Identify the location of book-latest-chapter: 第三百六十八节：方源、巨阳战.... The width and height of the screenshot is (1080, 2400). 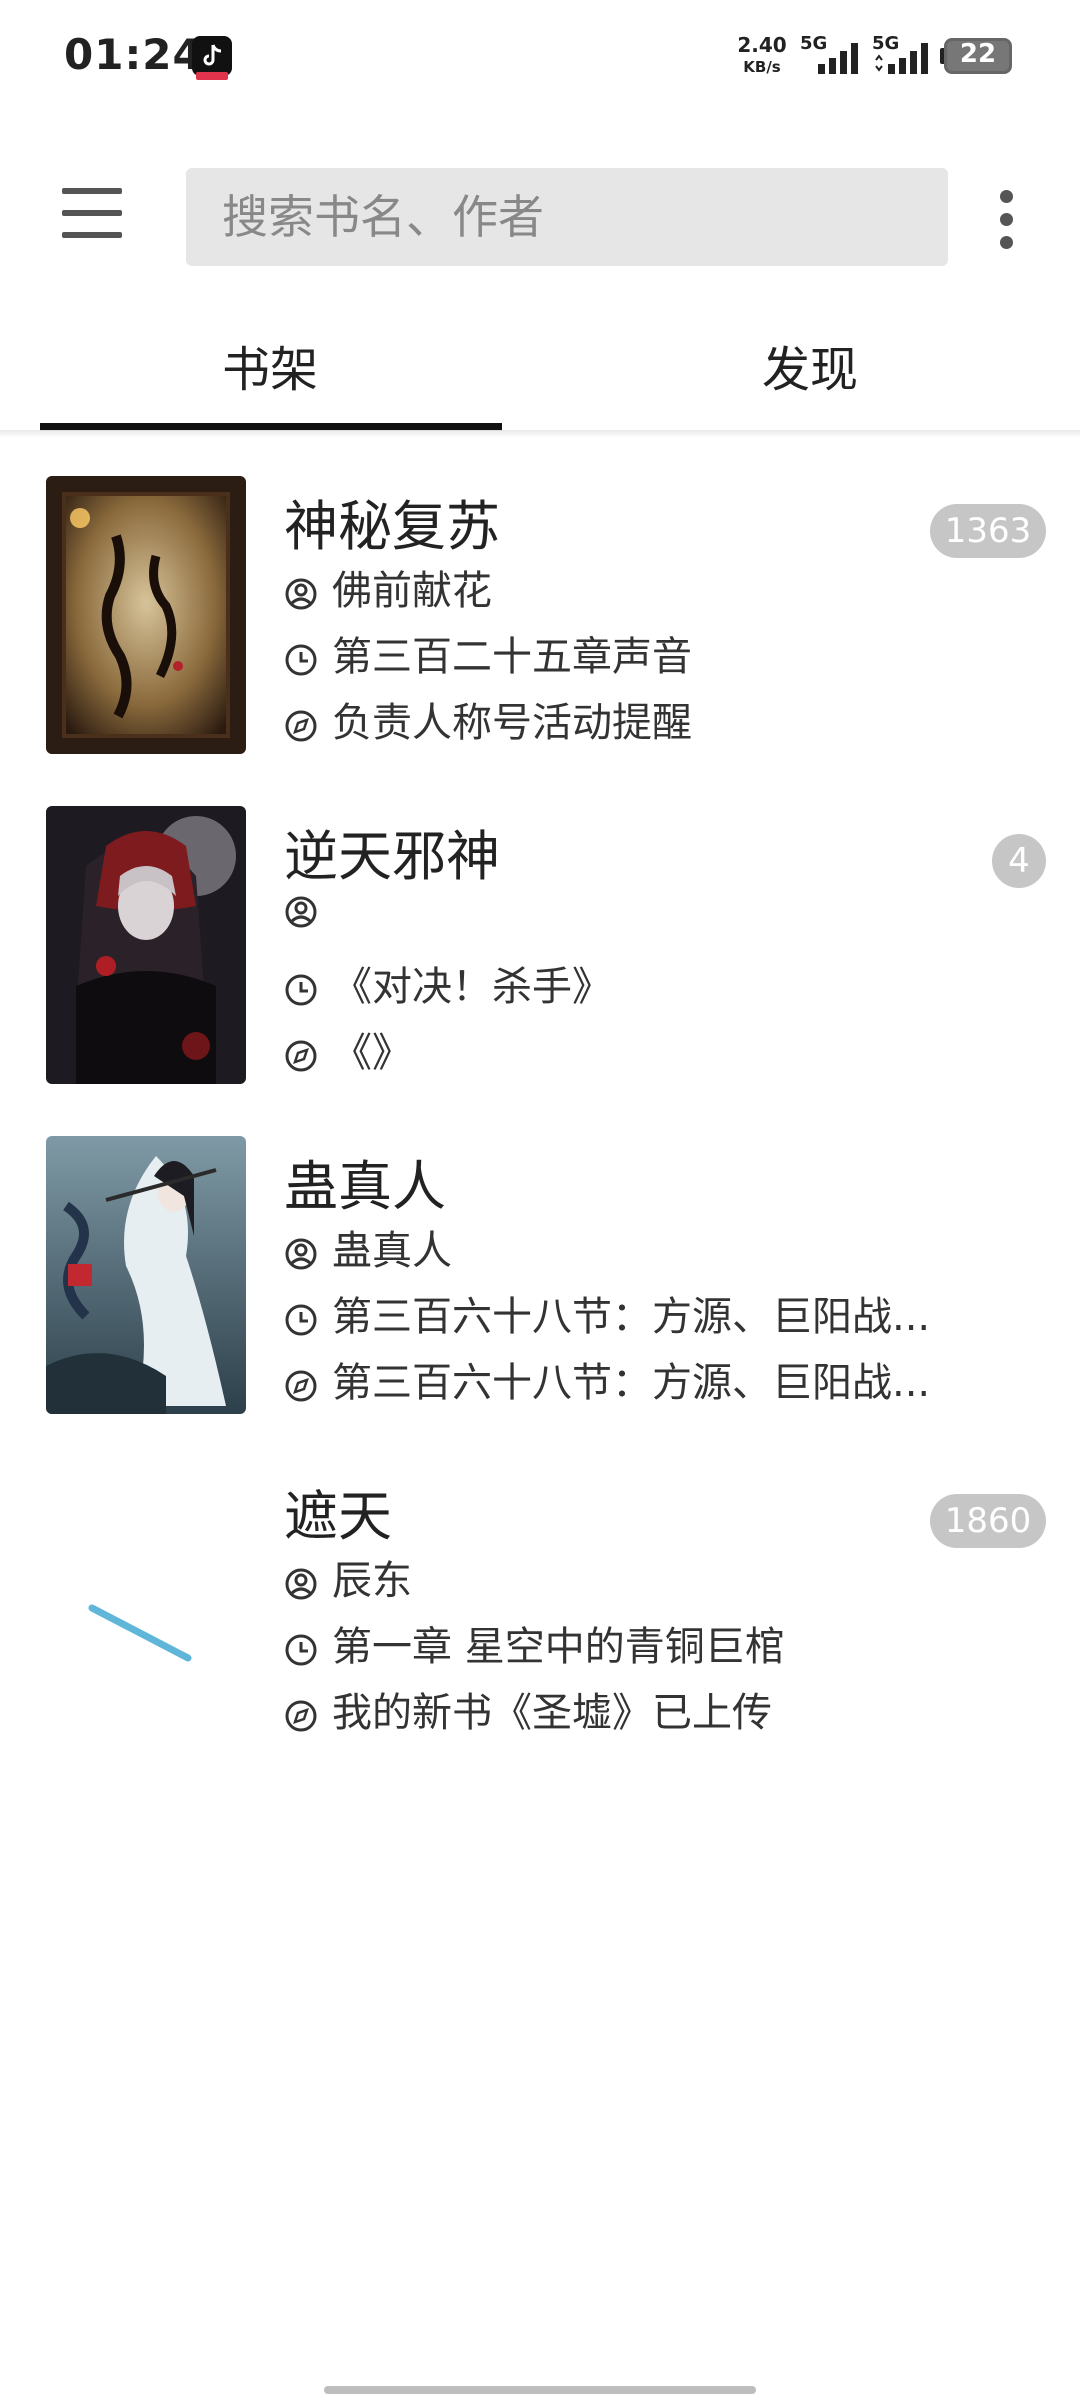
(631, 1317).